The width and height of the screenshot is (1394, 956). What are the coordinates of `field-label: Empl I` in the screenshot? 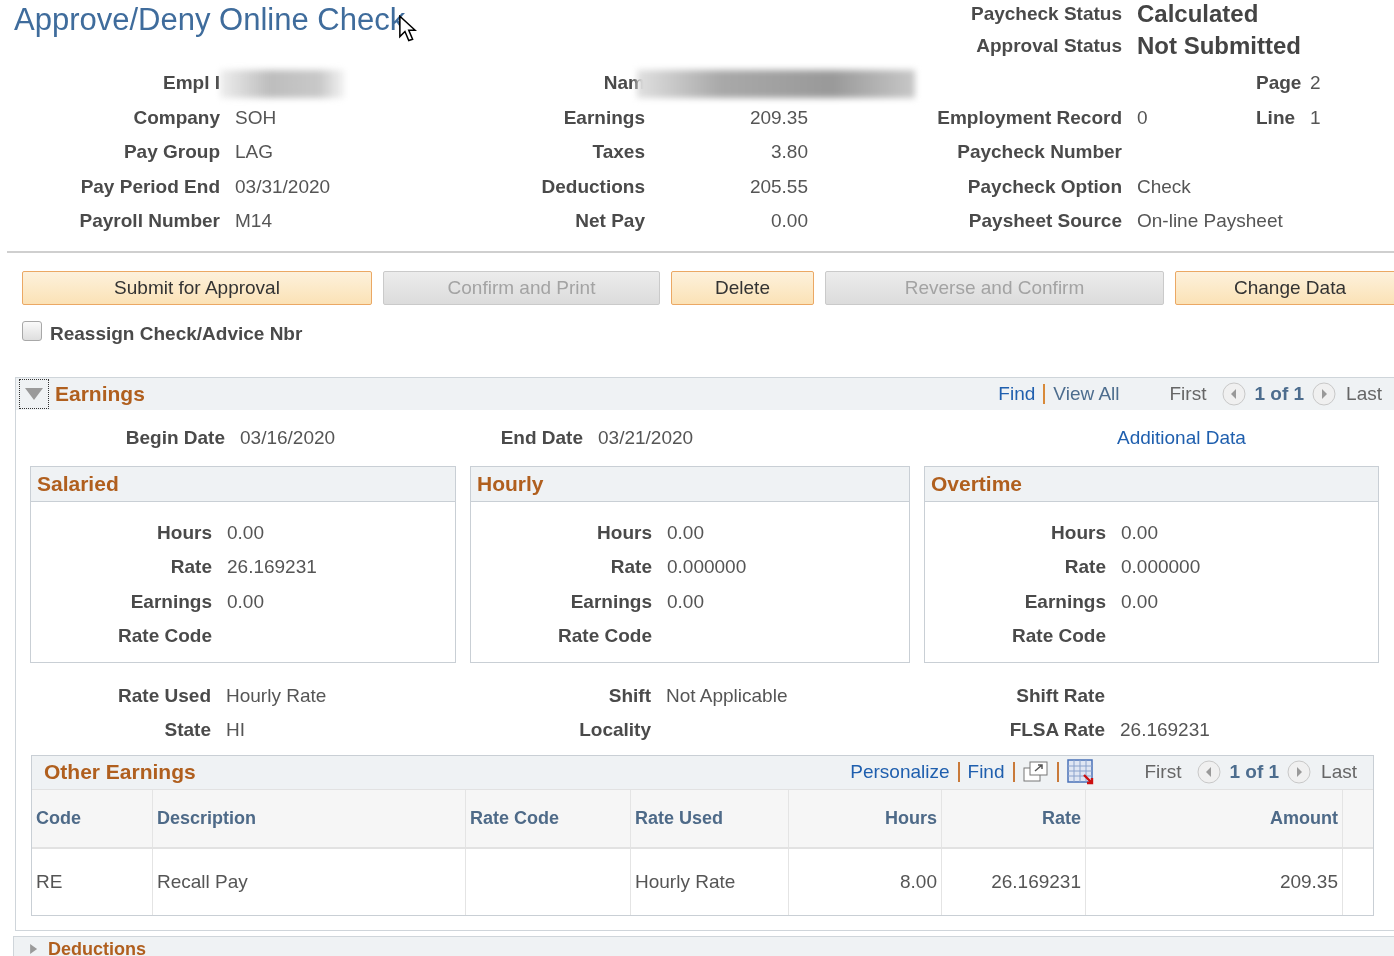 It's located at (191, 83).